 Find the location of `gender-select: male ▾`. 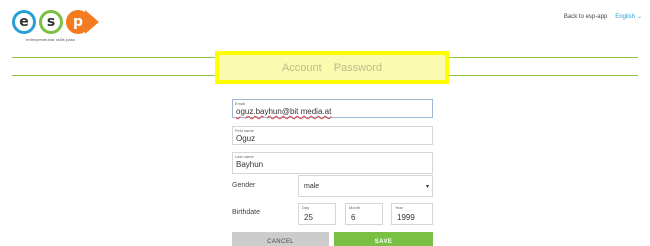

gender-select: male ▾ is located at coordinates (365, 186).